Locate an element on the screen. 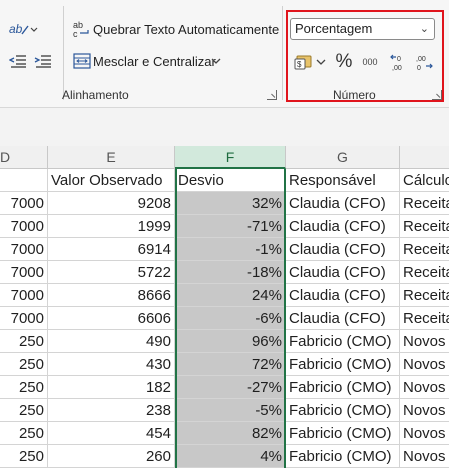 This screenshot has height=468, width=449. formula-gap is located at coordinates (224, 127).